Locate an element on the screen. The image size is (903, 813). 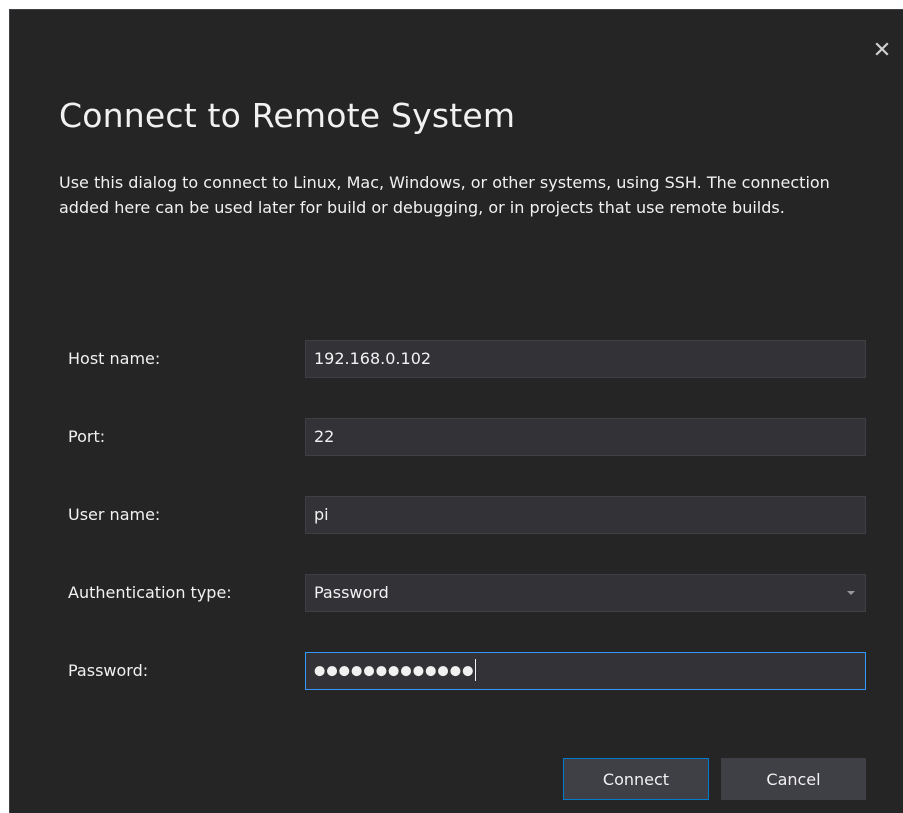
password-row: Password: ●●●●●●●●●●●●● is located at coordinates (468, 671).